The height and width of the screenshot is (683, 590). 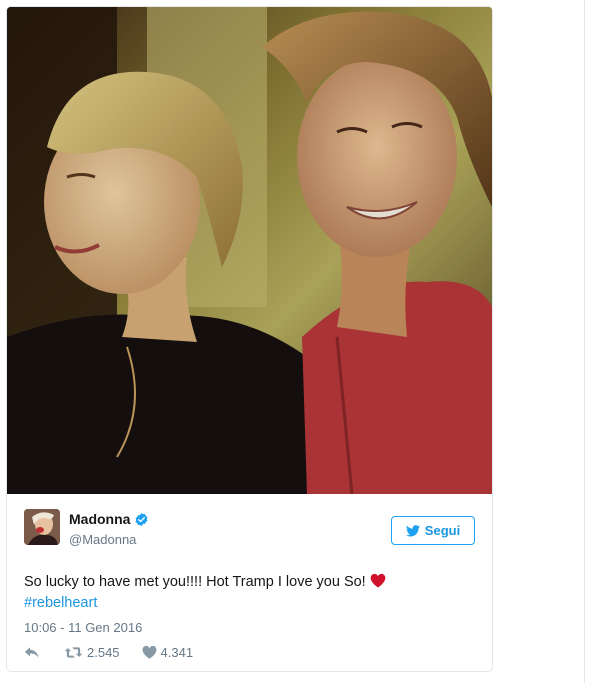 What do you see at coordinates (73, 652) in the screenshot?
I see `retweet-icon` at bounding box center [73, 652].